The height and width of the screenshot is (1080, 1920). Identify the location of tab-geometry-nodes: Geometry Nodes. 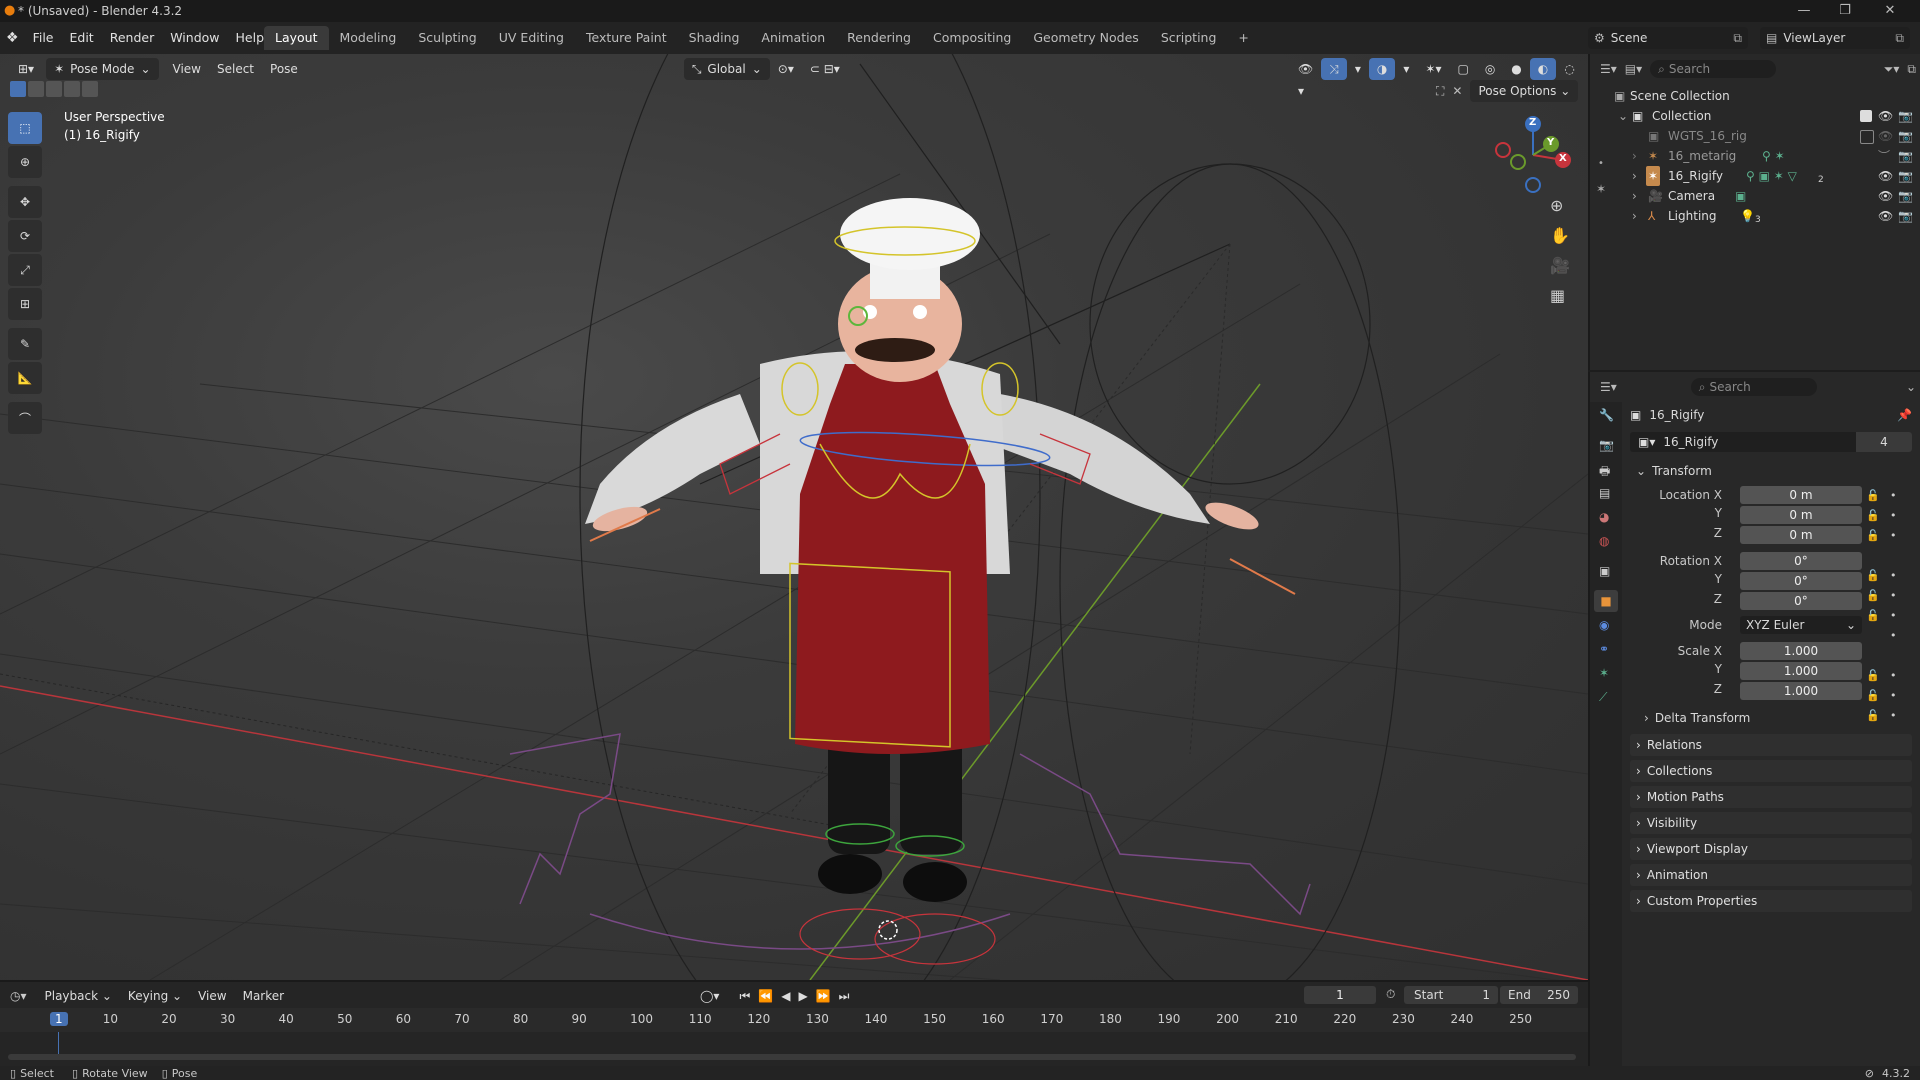
(1085, 38).